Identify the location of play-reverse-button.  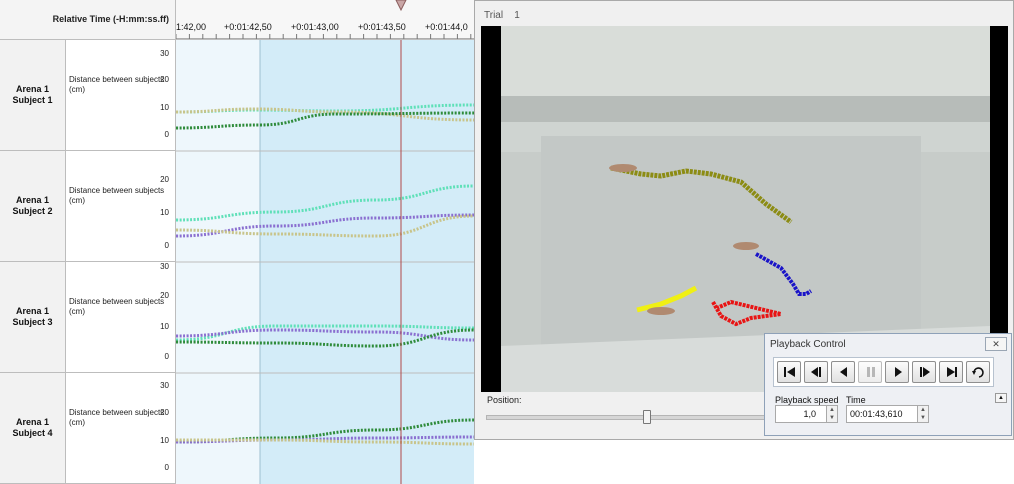
(843, 372).